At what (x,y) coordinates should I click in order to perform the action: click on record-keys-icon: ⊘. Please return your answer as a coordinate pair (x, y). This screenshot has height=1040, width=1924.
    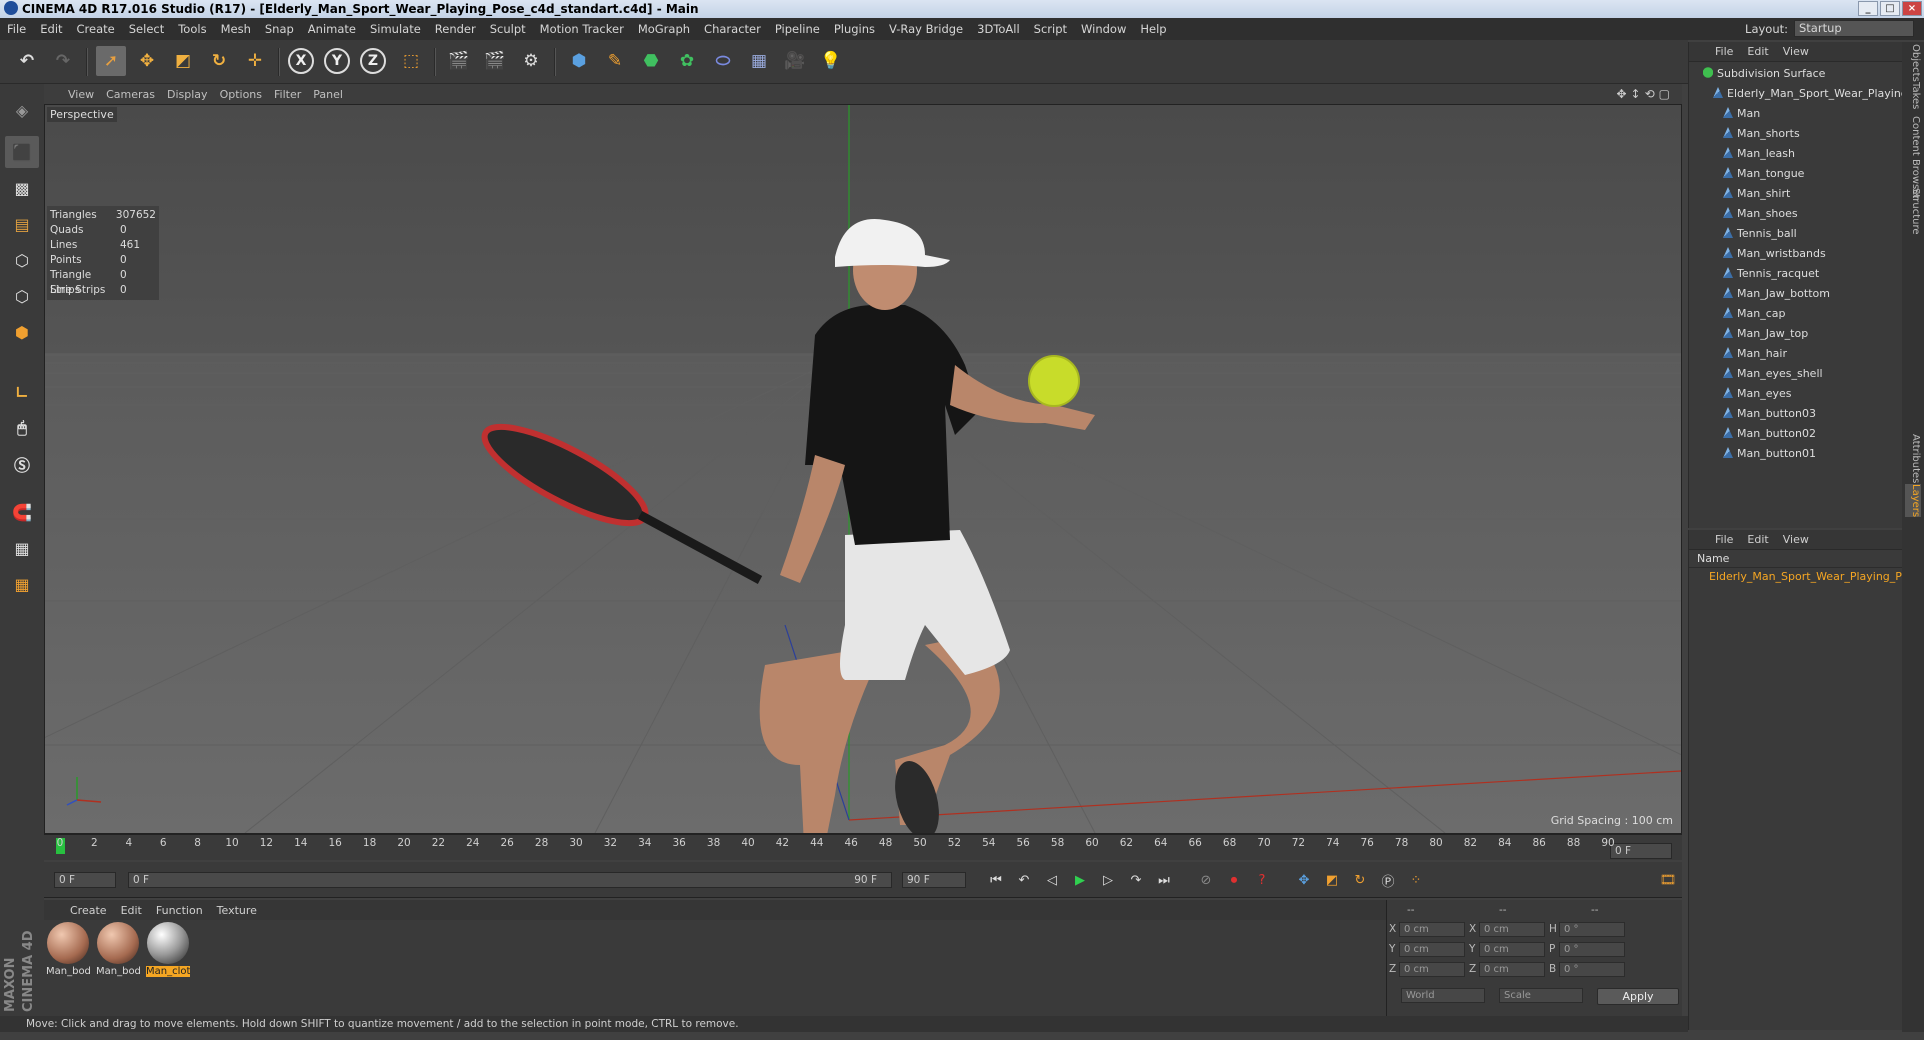
    Looking at the image, I should click on (1206, 880).